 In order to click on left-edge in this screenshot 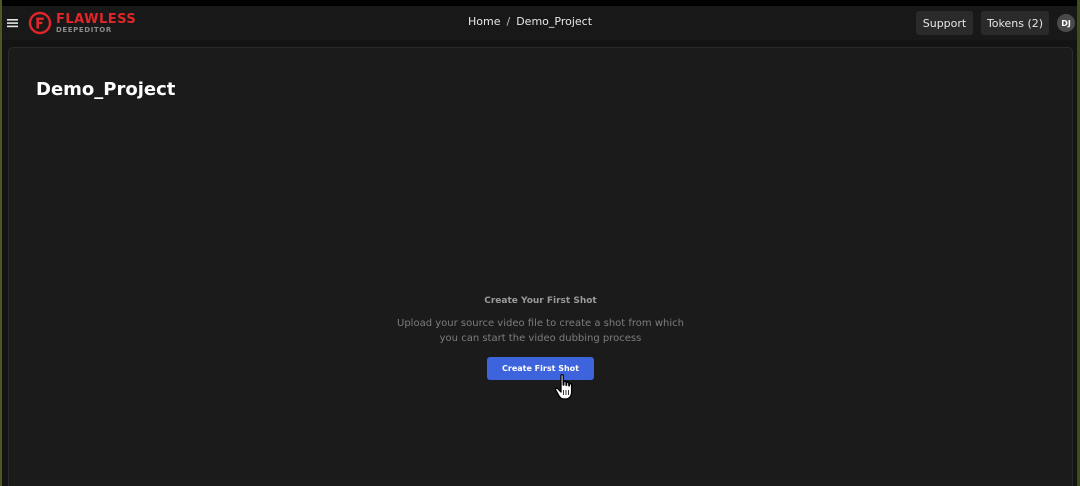, I will do `click(1, 243)`.